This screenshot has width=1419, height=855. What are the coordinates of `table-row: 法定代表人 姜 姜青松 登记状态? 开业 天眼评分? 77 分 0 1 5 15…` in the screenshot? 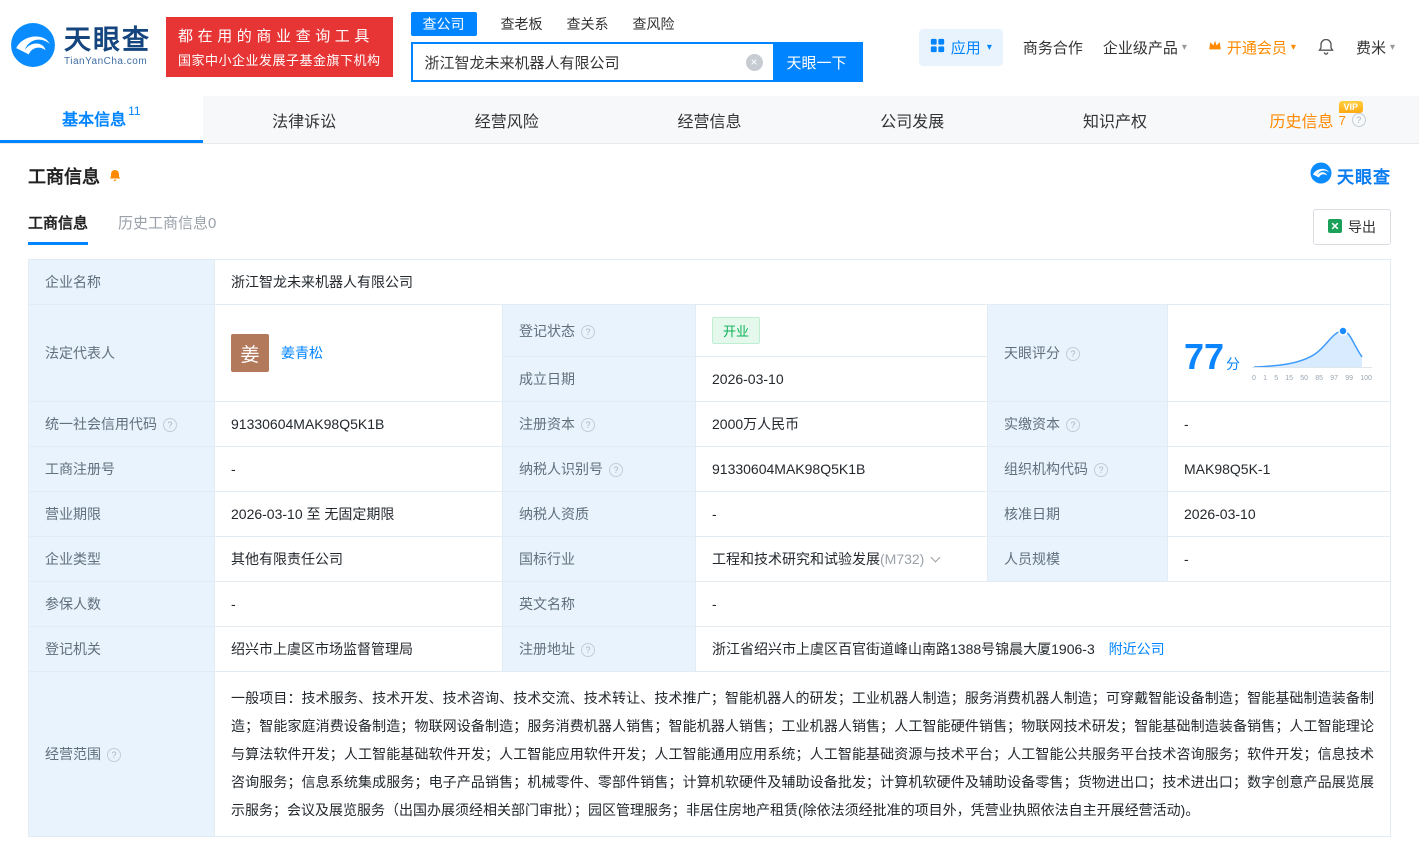 It's located at (709, 353).